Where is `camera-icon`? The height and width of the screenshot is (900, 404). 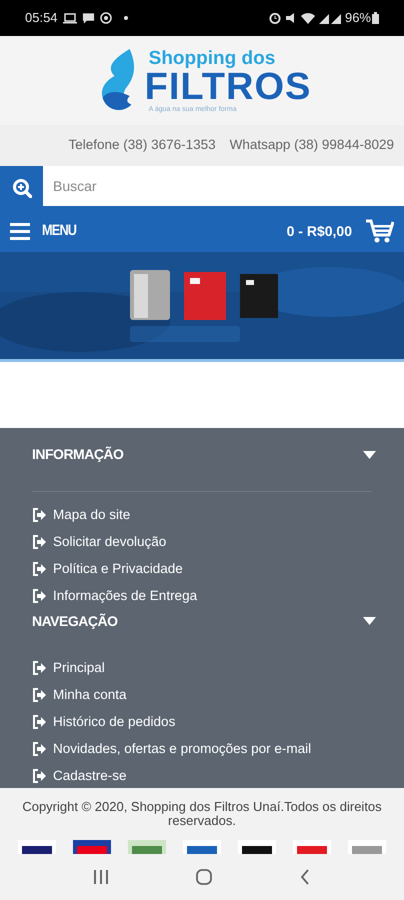
camera-icon is located at coordinates (106, 18).